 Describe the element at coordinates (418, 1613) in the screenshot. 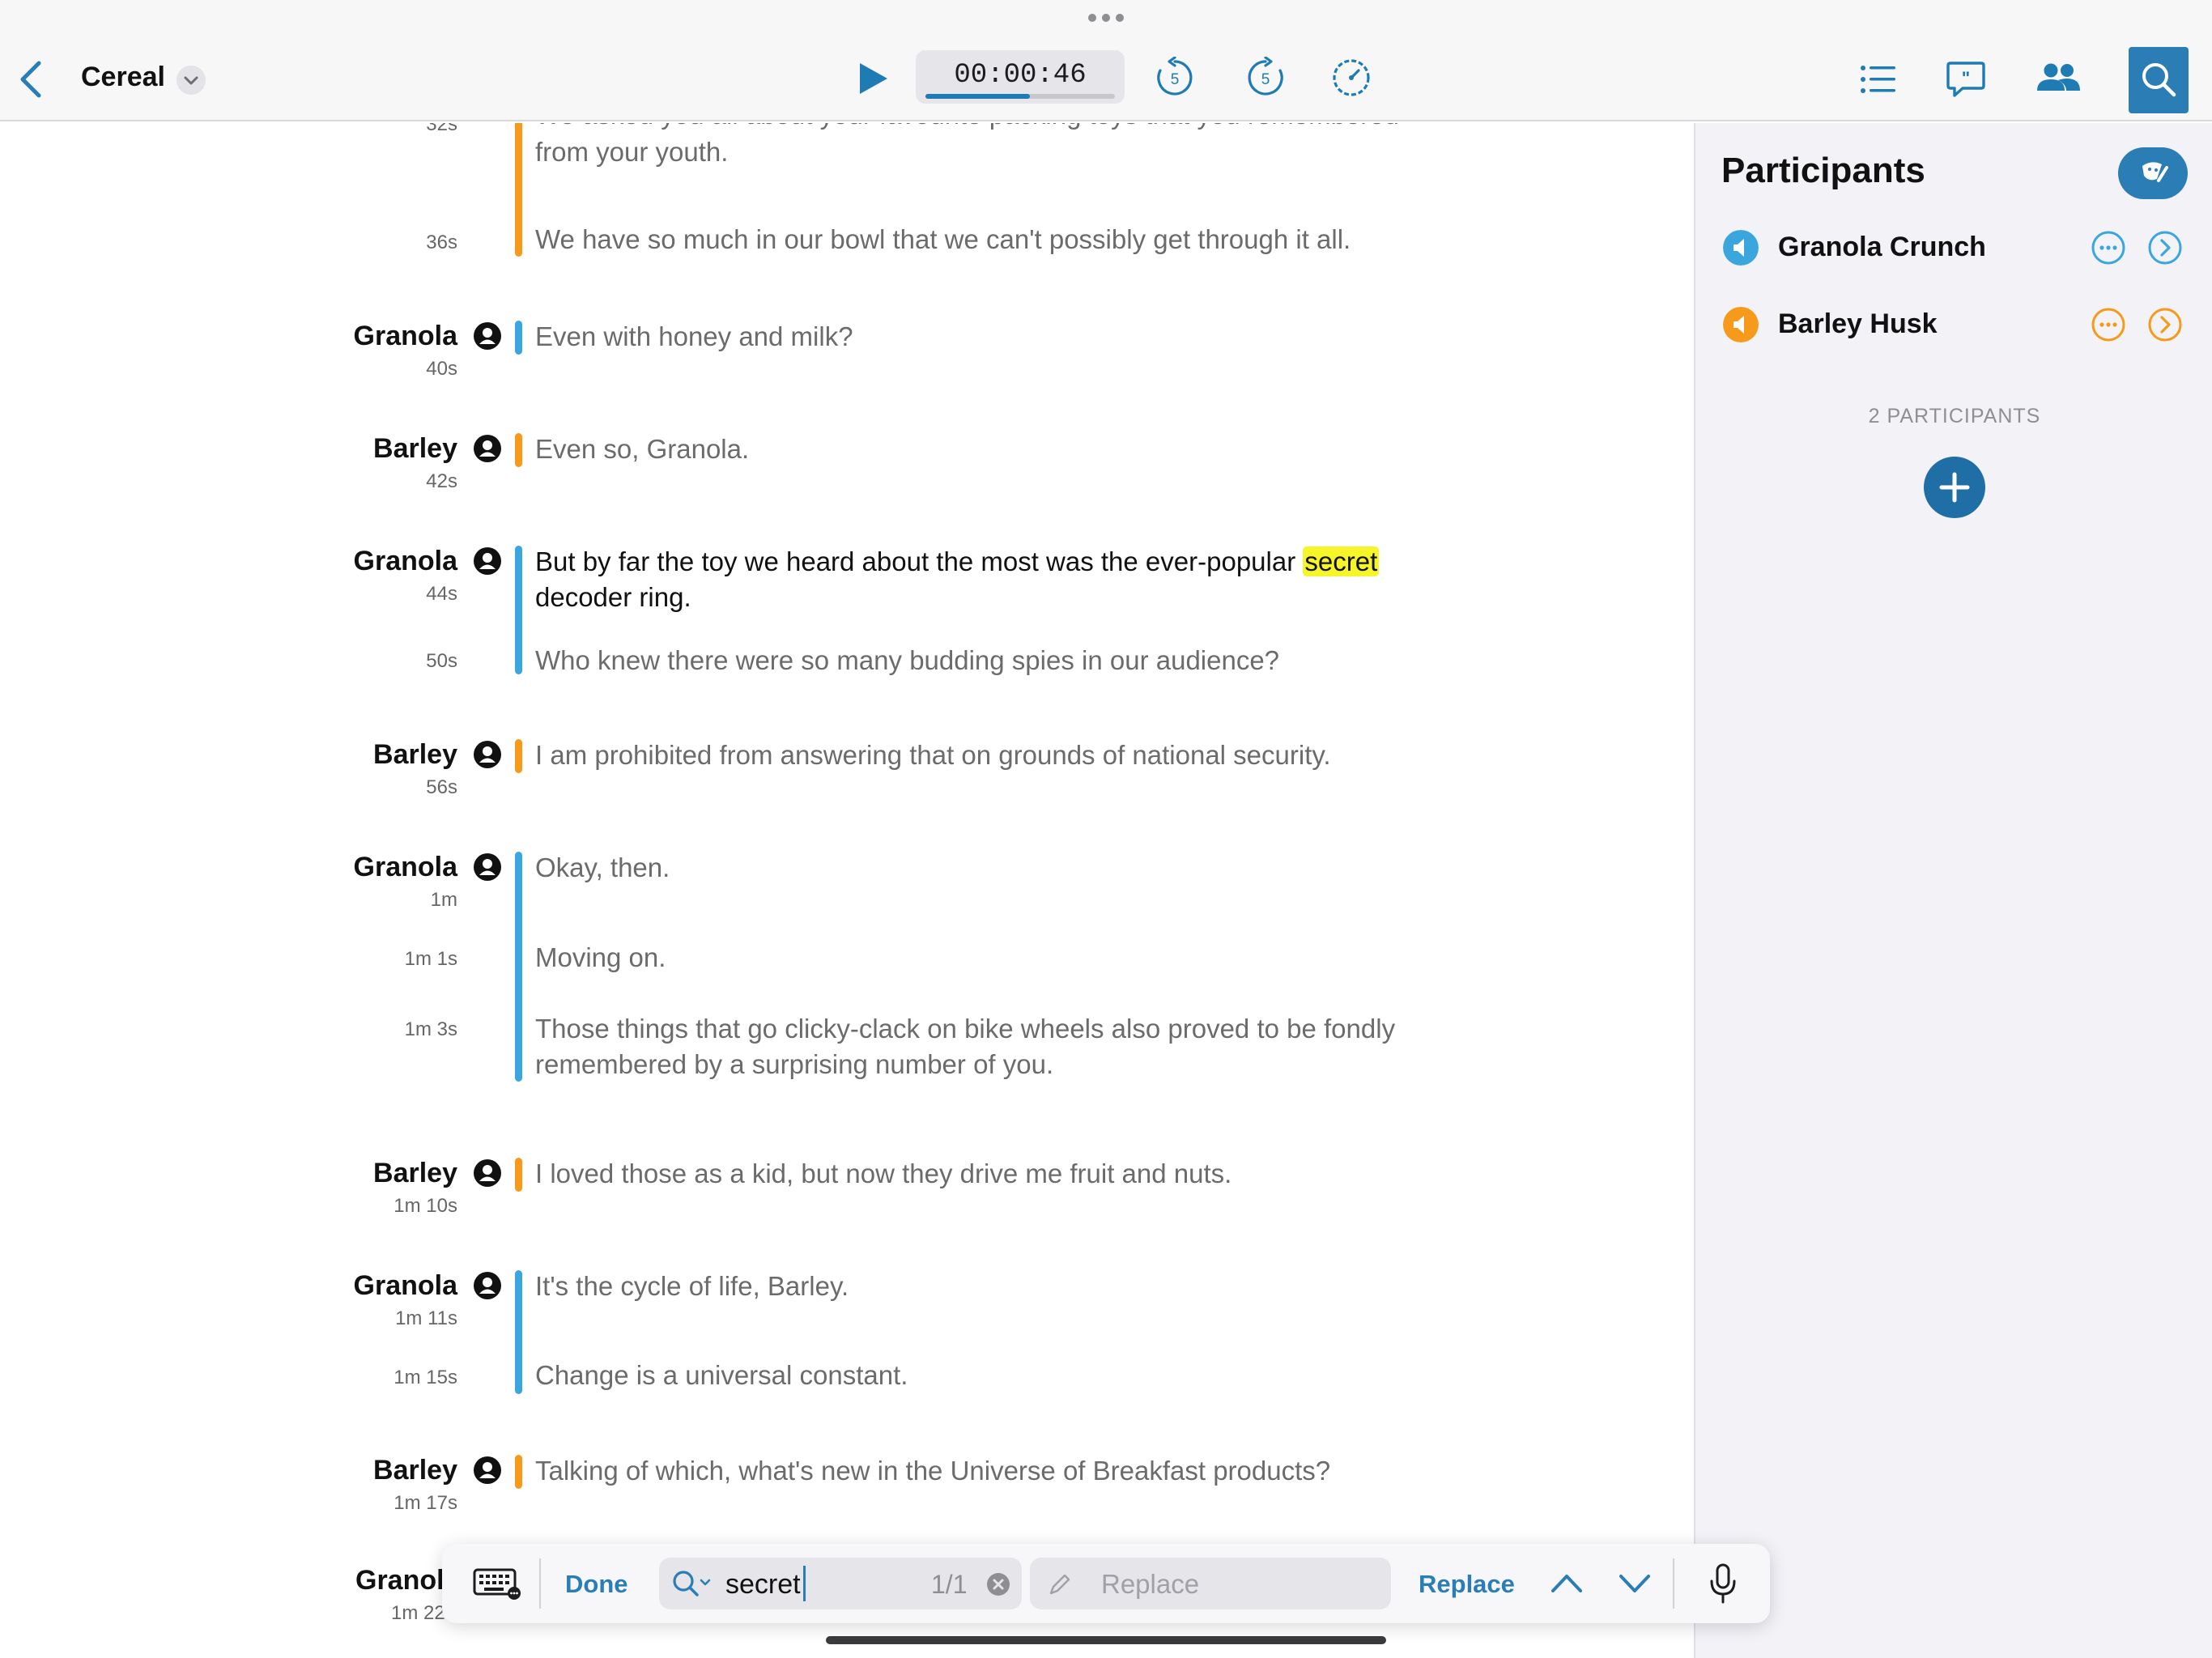

I see `timestamp: 1m 22` at that location.